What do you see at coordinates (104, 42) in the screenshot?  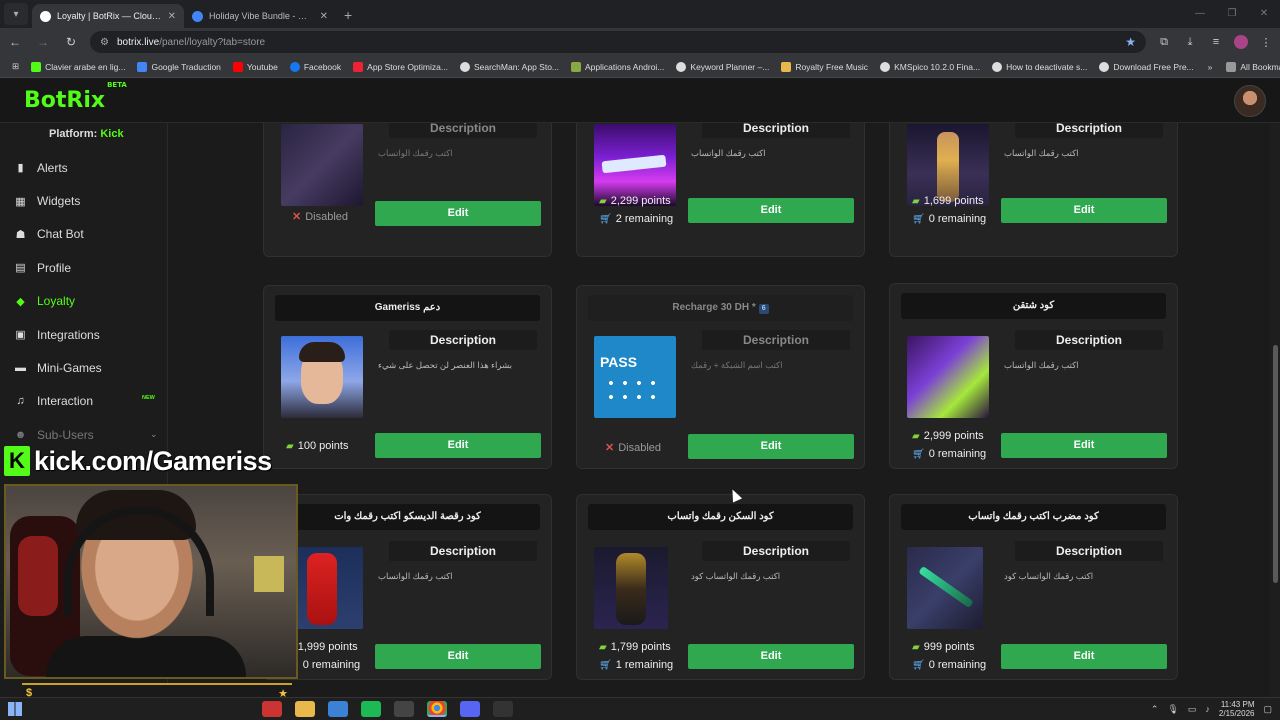 I see `site-info-icon: ⚙` at bounding box center [104, 42].